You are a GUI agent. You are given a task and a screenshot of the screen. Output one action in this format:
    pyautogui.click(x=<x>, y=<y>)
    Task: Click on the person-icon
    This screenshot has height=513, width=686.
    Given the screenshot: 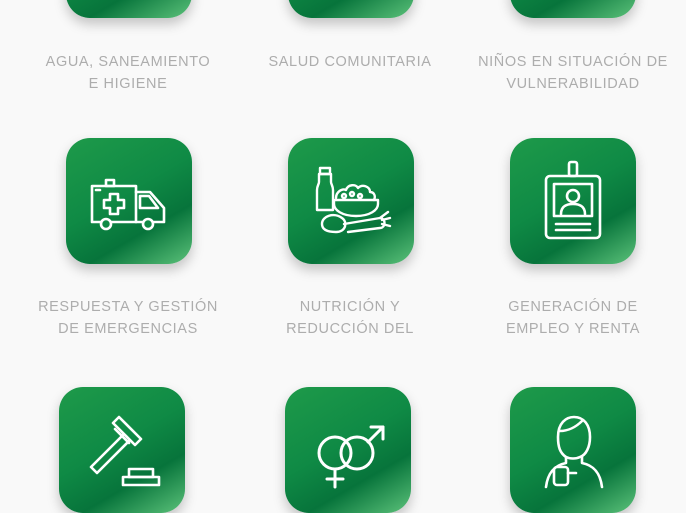 What is the action you would take?
    pyautogui.click(x=574, y=452)
    